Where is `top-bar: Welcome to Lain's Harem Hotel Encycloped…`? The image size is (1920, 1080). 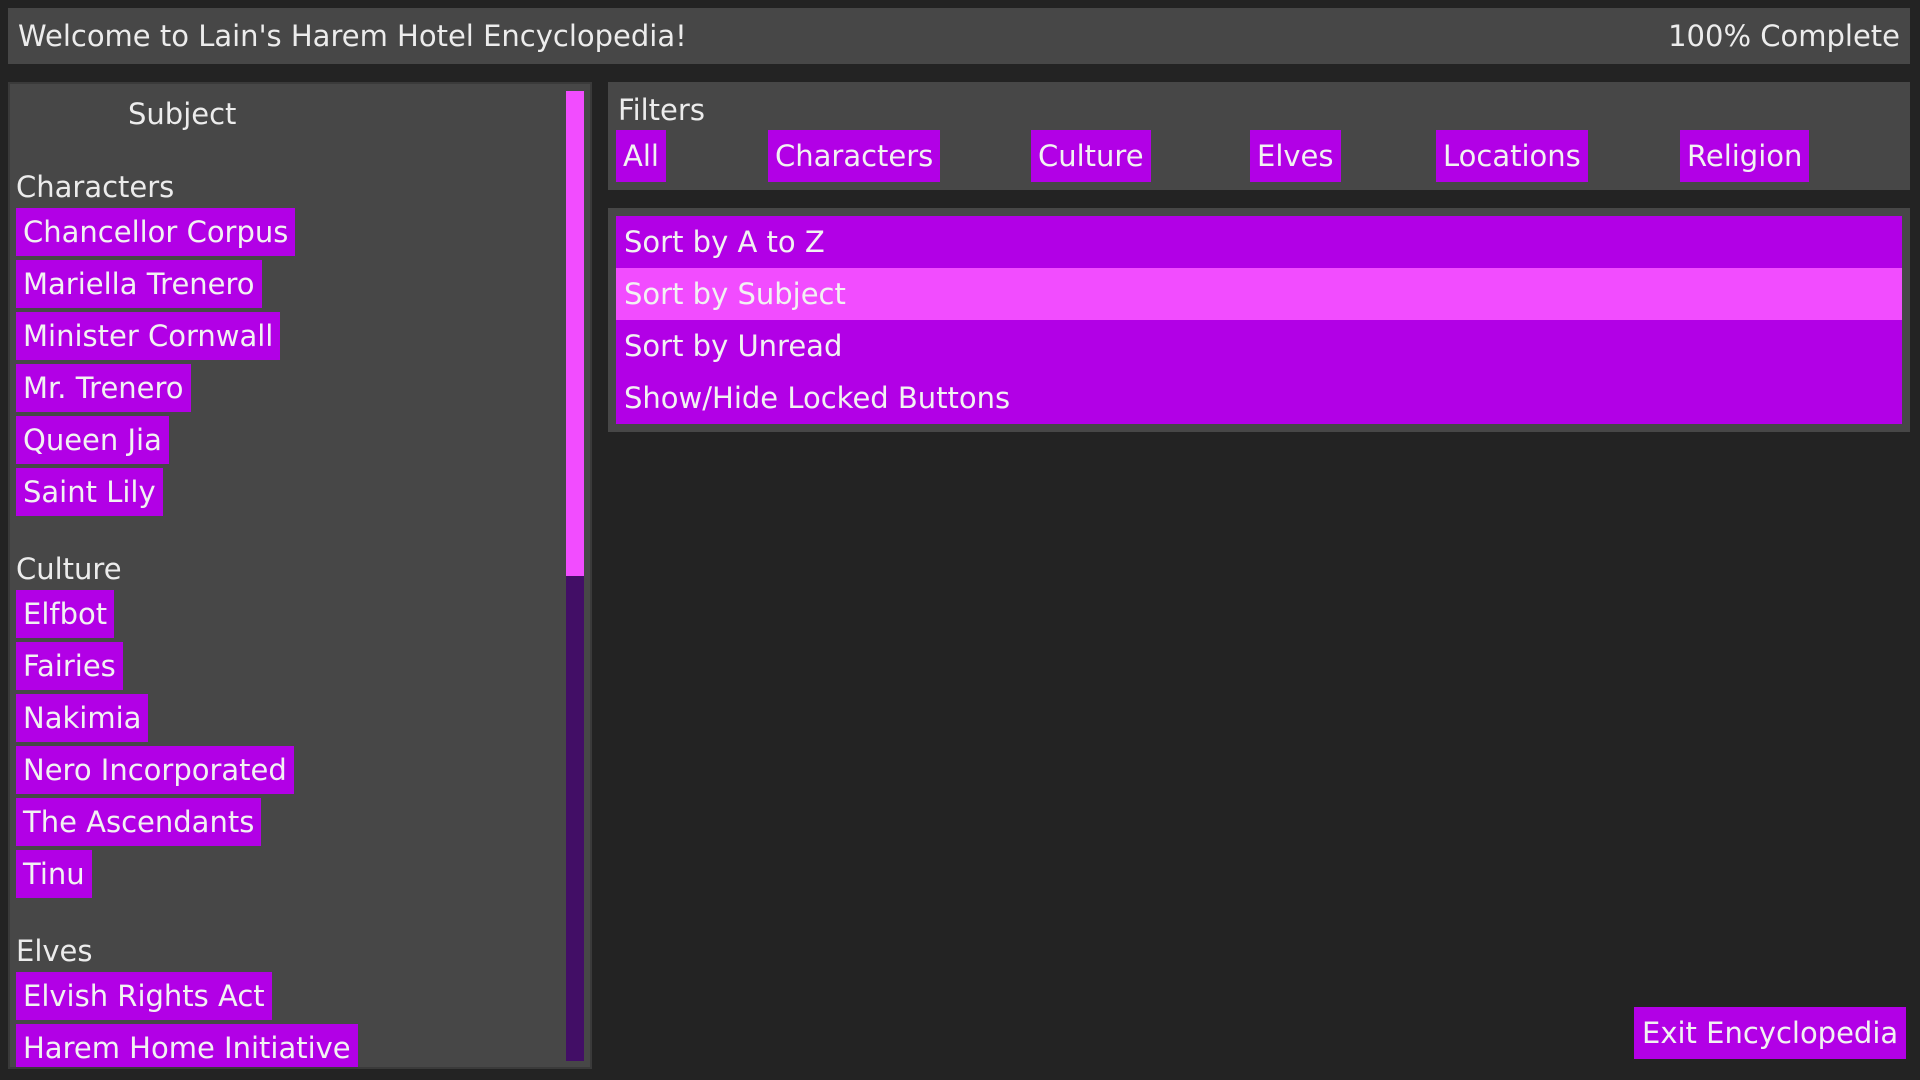 top-bar: Welcome to Lain's Harem Hotel Encycloped… is located at coordinates (959, 36).